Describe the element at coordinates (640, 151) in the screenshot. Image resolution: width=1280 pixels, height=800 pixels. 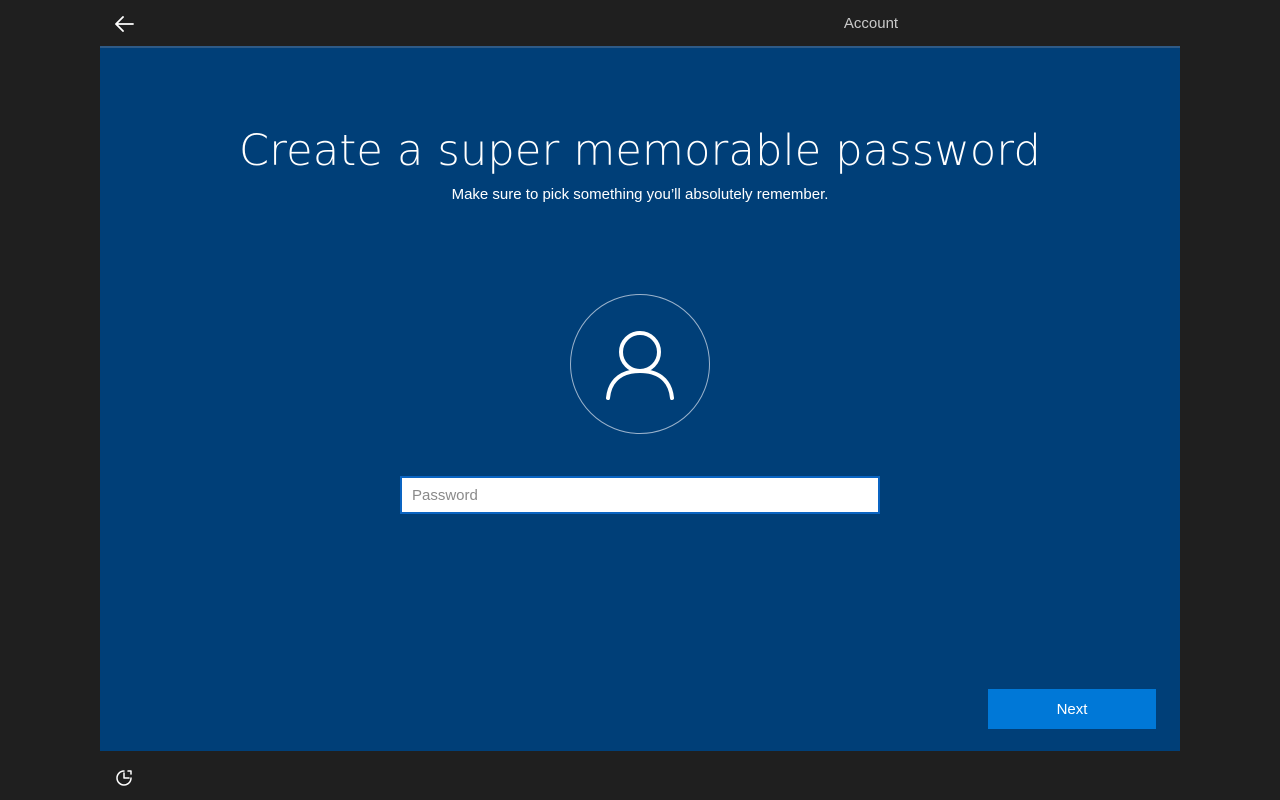
I see `page-title: Create a super memorable password` at that location.